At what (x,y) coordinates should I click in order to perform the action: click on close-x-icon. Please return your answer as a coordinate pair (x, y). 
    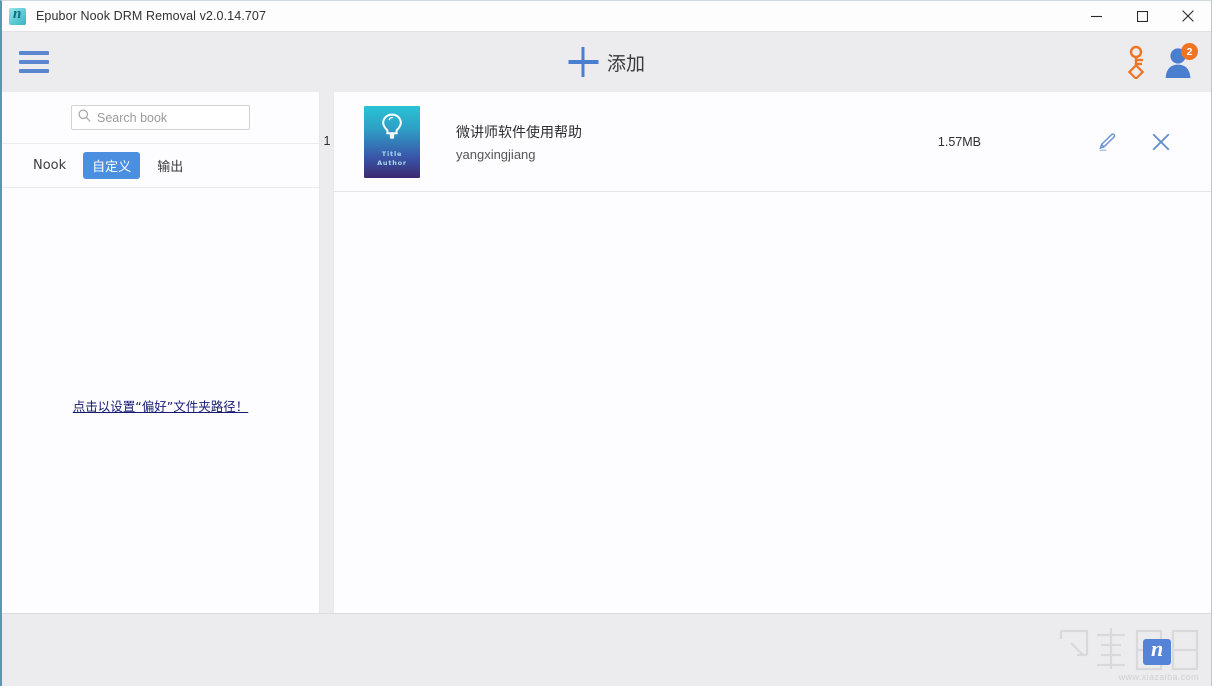
    Looking at the image, I should click on (1161, 142).